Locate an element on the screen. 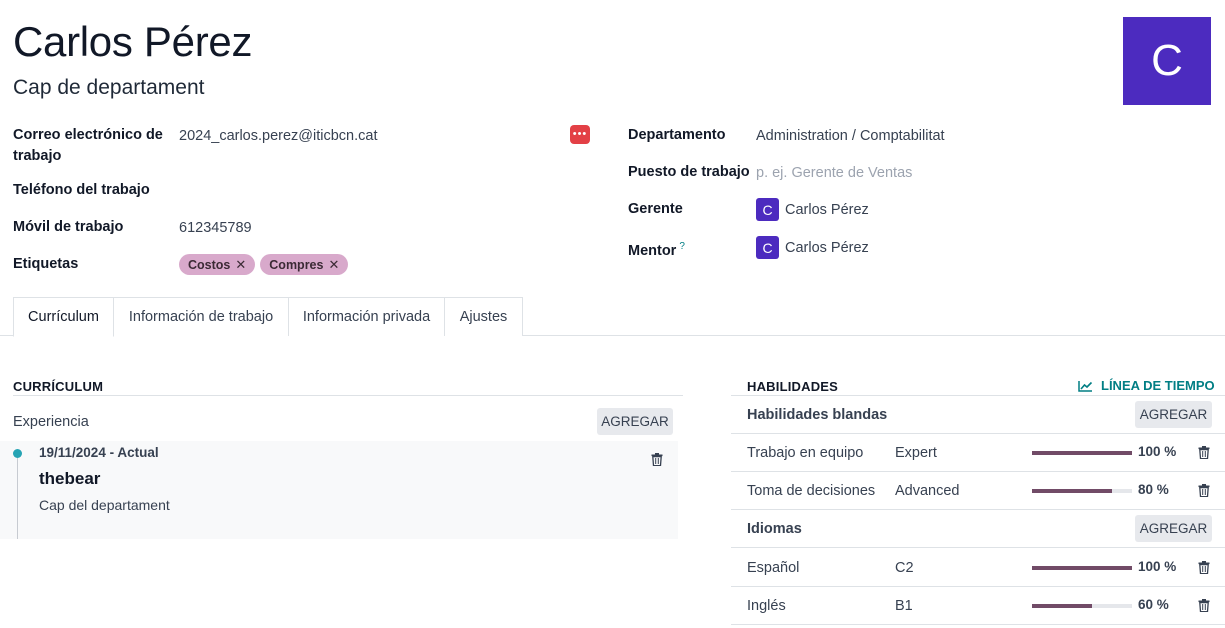 The width and height of the screenshot is (1225, 628). skill-group-name: Idiomas is located at coordinates (774, 529).